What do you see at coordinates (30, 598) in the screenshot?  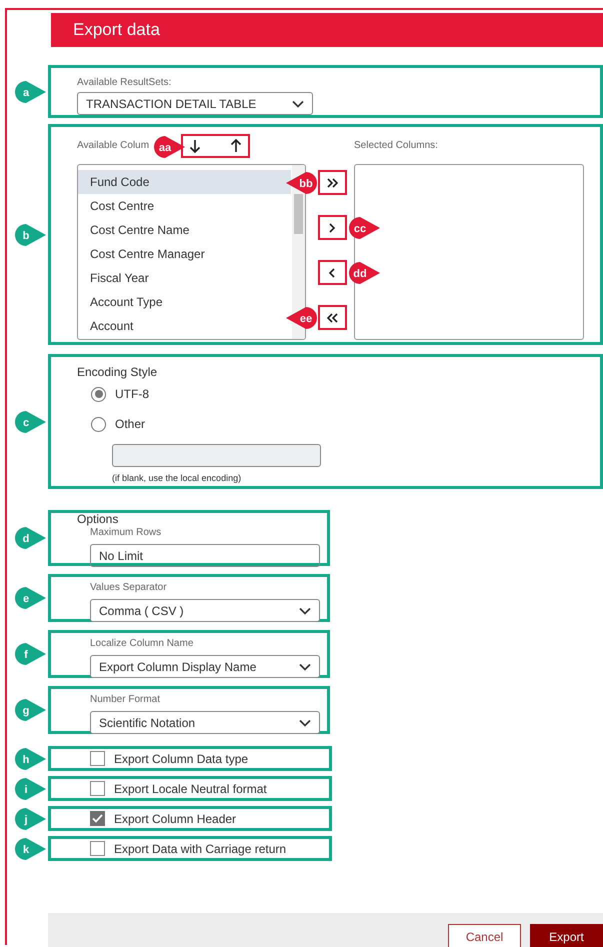 I see `callout-marker: e` at bounding box center [30, 598].